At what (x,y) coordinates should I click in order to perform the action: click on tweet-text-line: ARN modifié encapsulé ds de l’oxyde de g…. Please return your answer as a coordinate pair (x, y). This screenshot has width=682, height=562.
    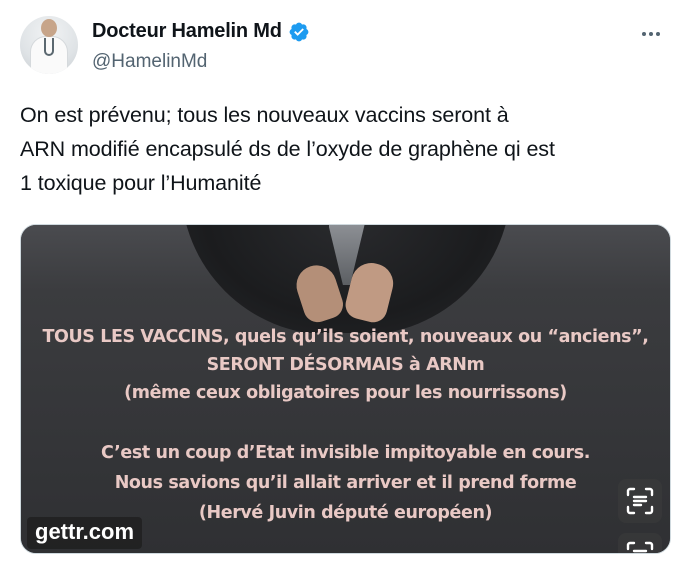
    Looking at the image, I should click on (287, 149).